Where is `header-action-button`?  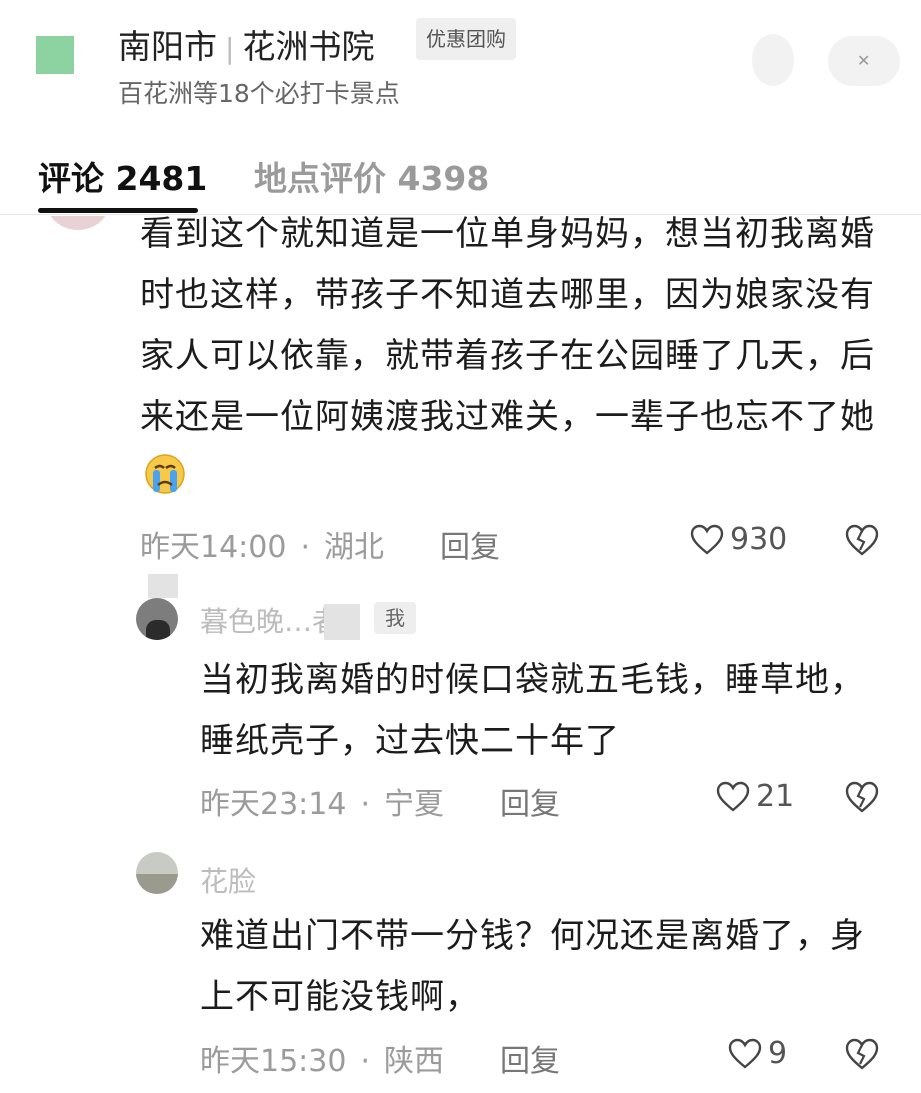 header-action-button is located at coordinates (773, 60).